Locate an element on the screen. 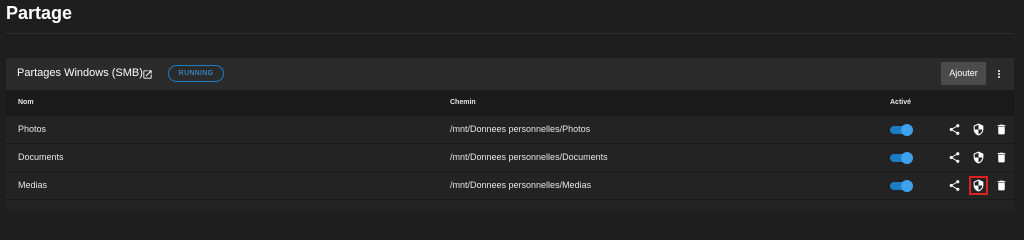 This screenshot has width=1024, height=240. table-header: Nom Chemin Activé is located at coordinates (510, 103).